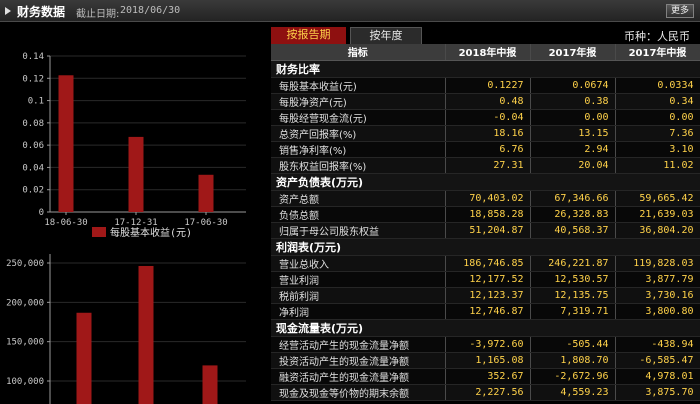  I want to click on indicator-name: 融资活动产生的现金流量净额, so click(358, 376).